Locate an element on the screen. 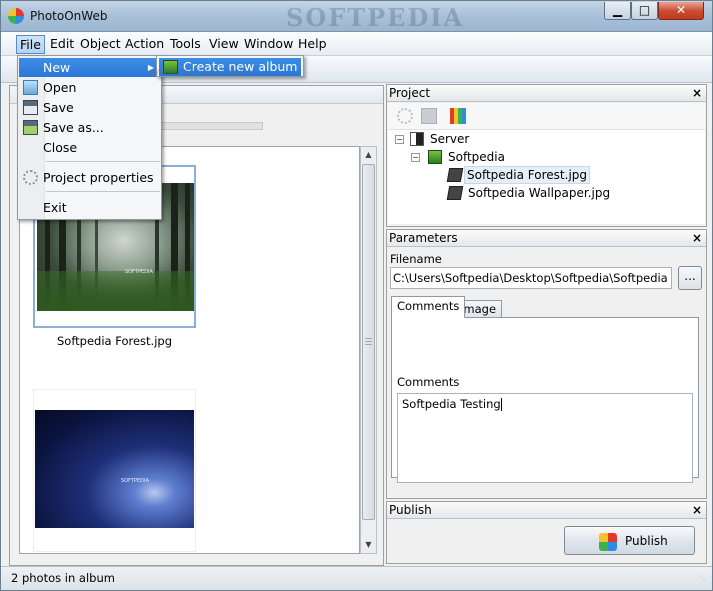 This screenshot has width=713, height=591. menu-item-label: Close is located at coordinates (60, 147).